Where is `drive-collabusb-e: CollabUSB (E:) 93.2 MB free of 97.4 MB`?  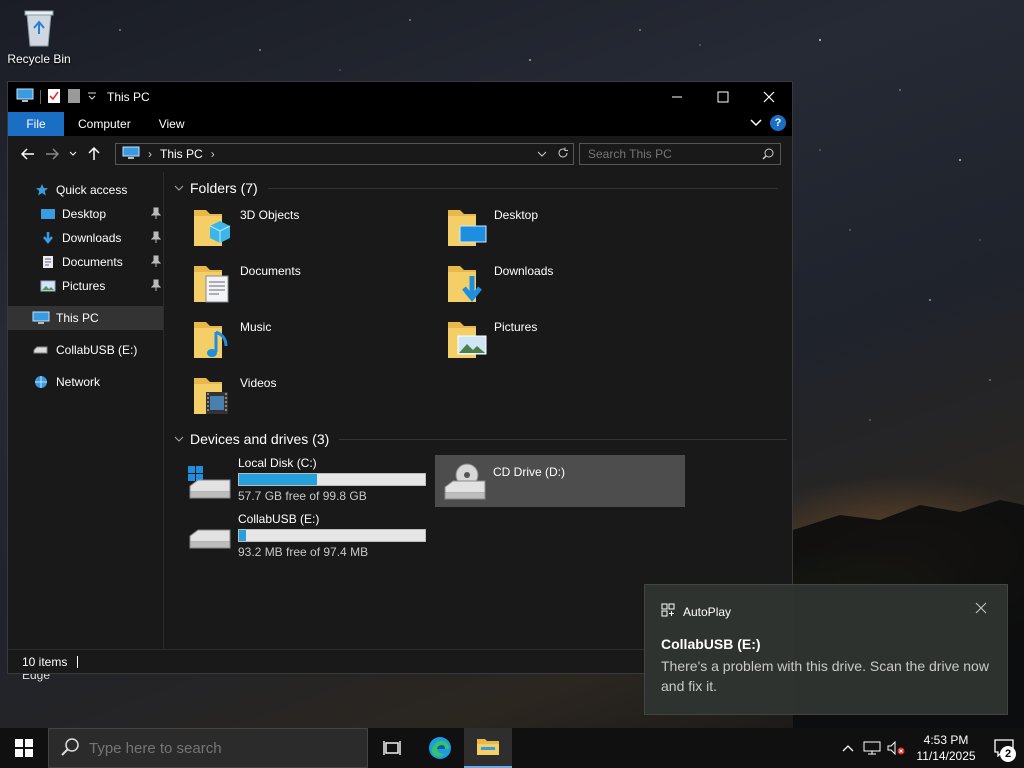 drive-collabusb-e: CollabUSB (E:) 93.2 MB free of 97.4 MB is located at coordinates (311, 538).